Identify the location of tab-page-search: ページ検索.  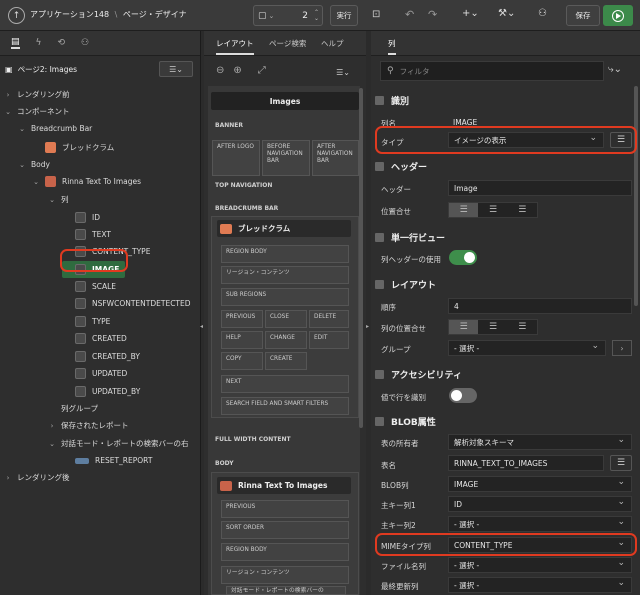
(287, 43).